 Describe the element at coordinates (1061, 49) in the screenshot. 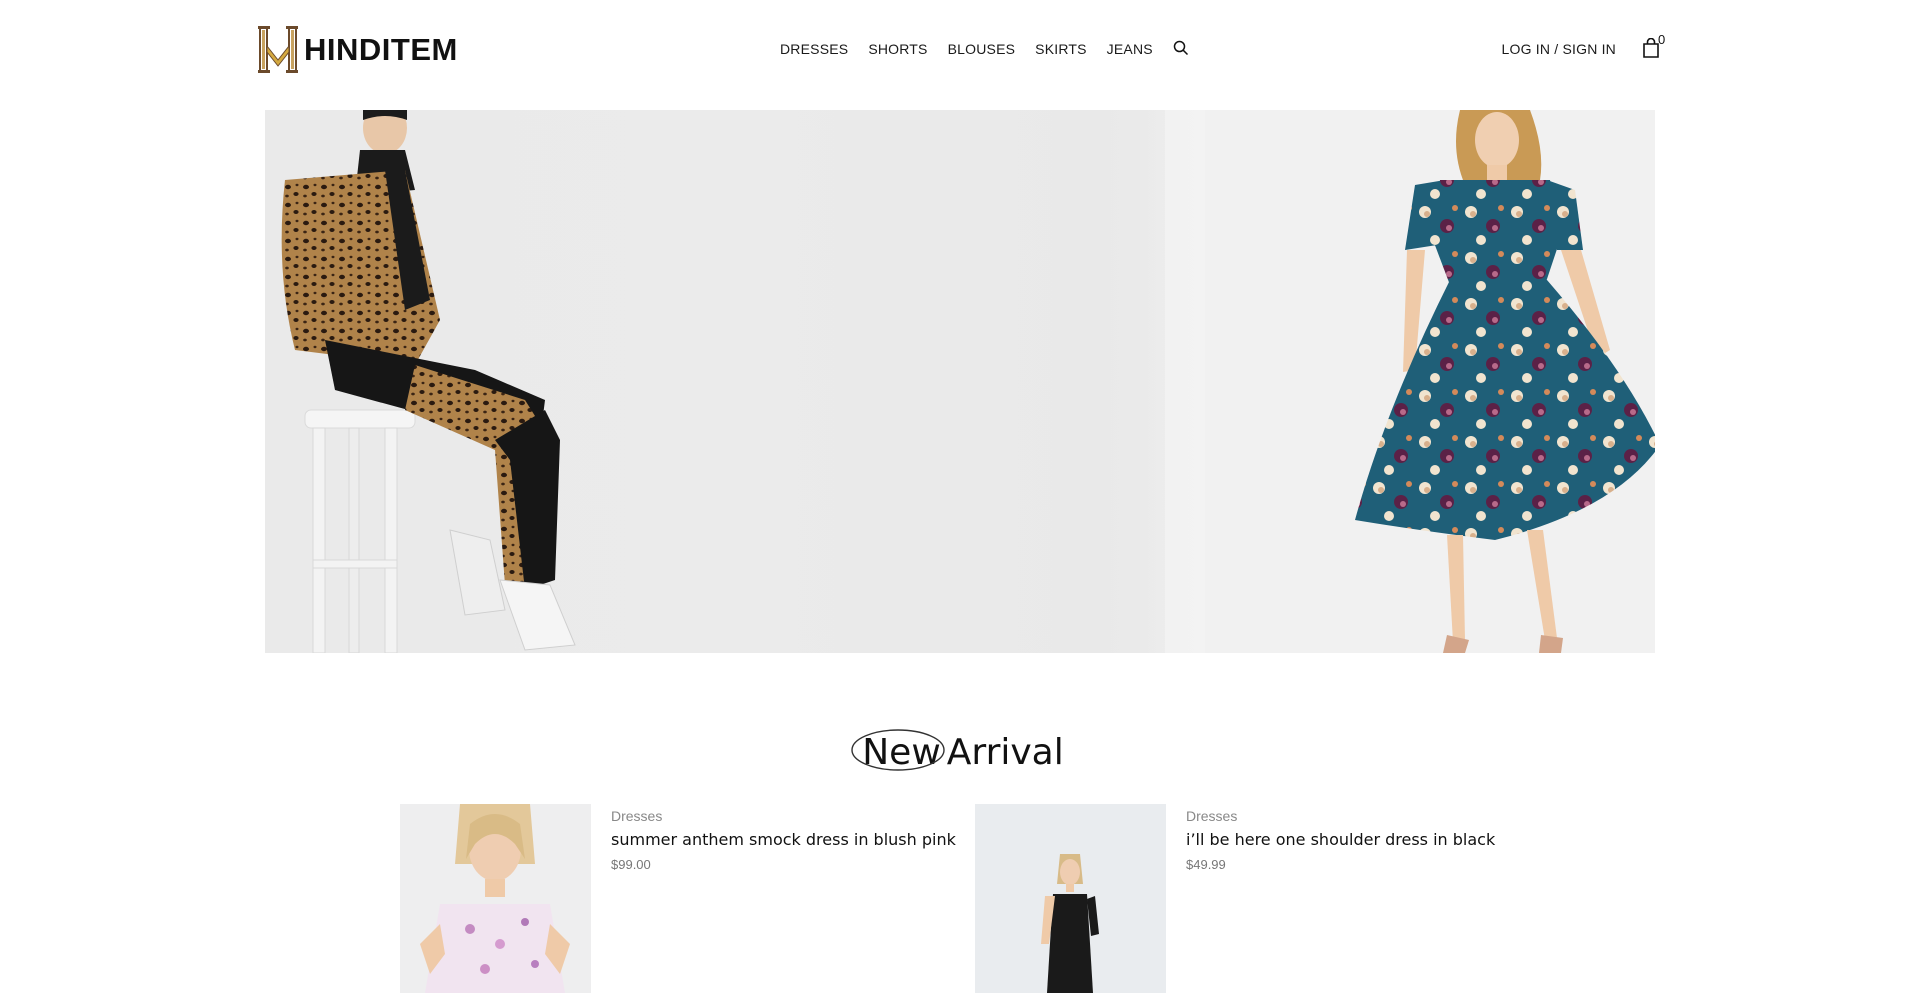

I see `nav-item-skirts: SKIRTS` at that location.